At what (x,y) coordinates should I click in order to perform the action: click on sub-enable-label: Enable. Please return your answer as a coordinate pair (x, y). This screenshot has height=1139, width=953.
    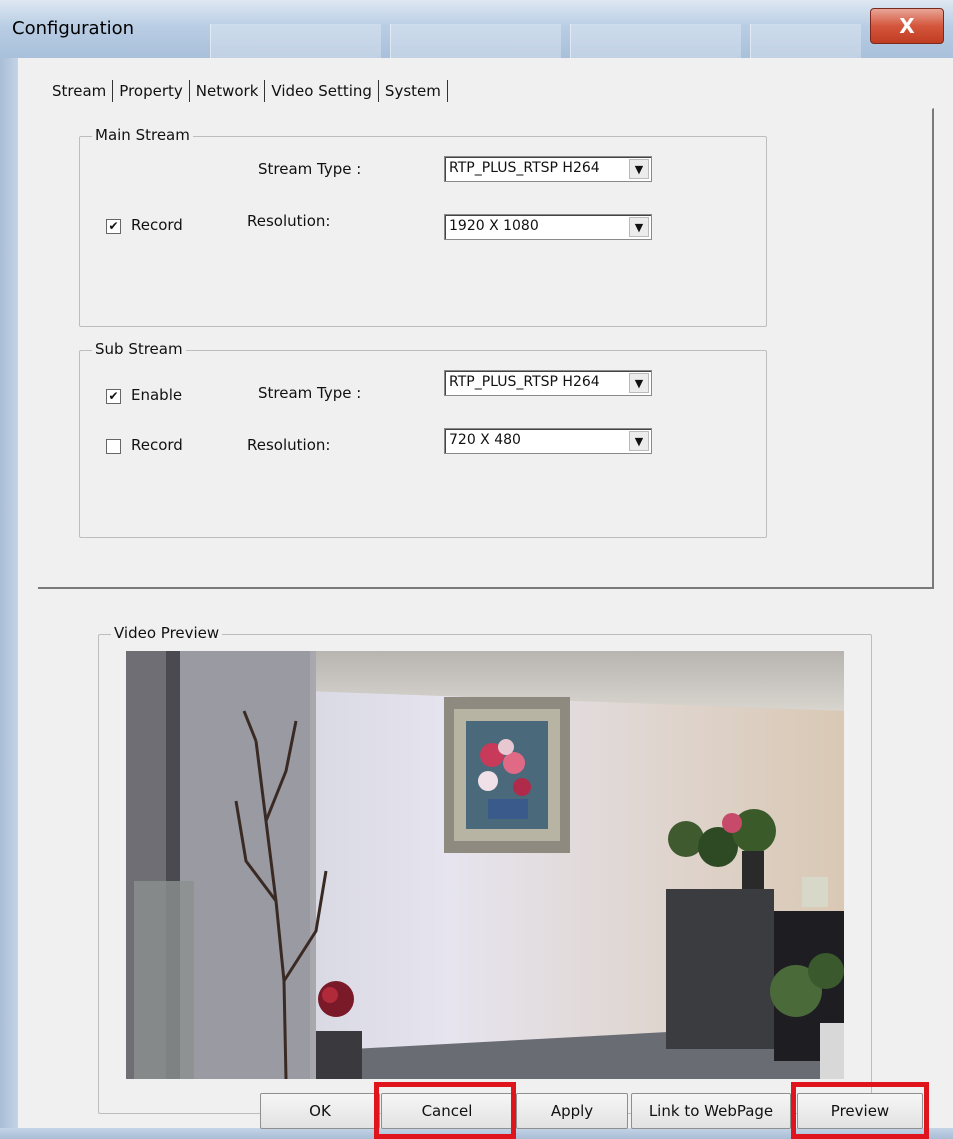
    Looking at the image, I should click on (157, 395).